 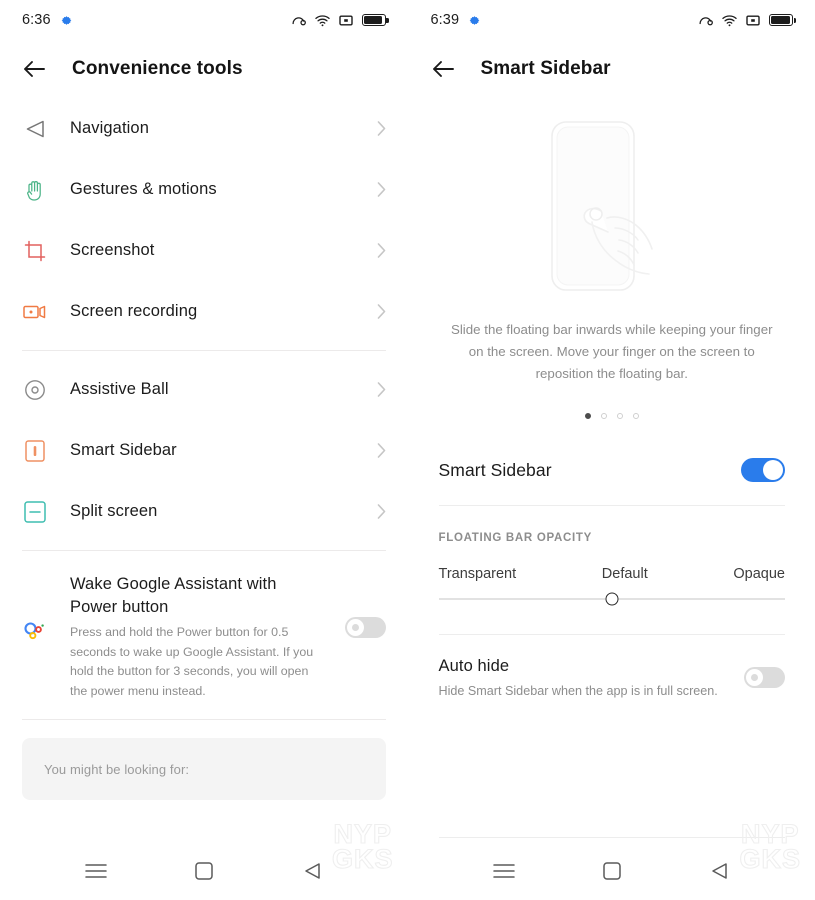 I want to click on status-time: 6:39, so click(x=445, y=20).